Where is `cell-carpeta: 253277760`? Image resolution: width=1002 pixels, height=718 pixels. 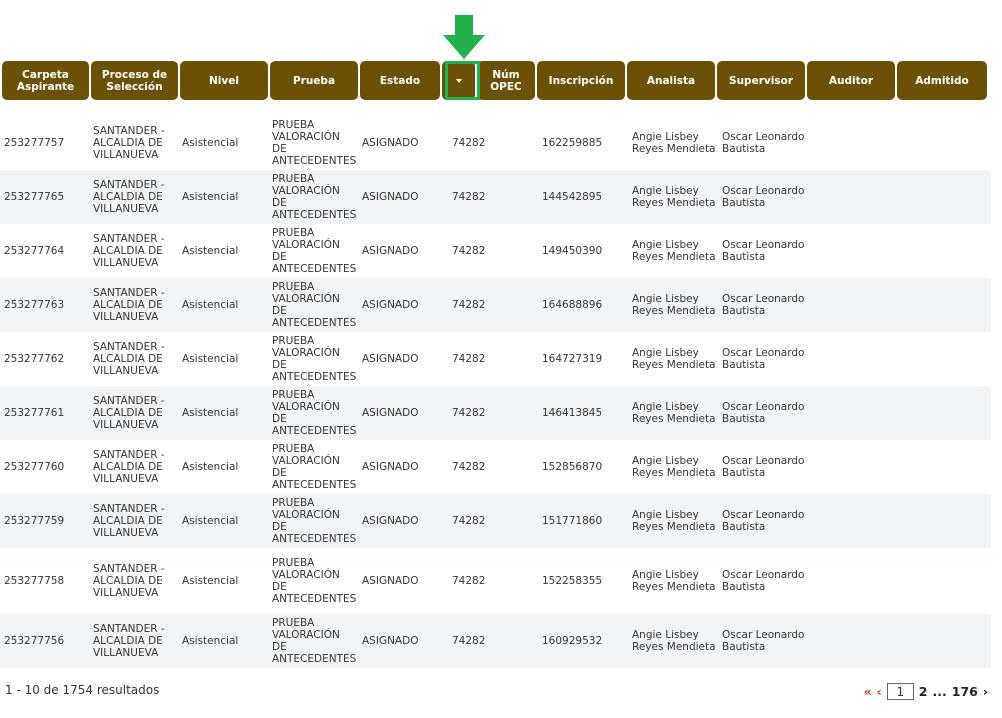 cell-carpeta: 253277760 is located at coordinates (34, 467).